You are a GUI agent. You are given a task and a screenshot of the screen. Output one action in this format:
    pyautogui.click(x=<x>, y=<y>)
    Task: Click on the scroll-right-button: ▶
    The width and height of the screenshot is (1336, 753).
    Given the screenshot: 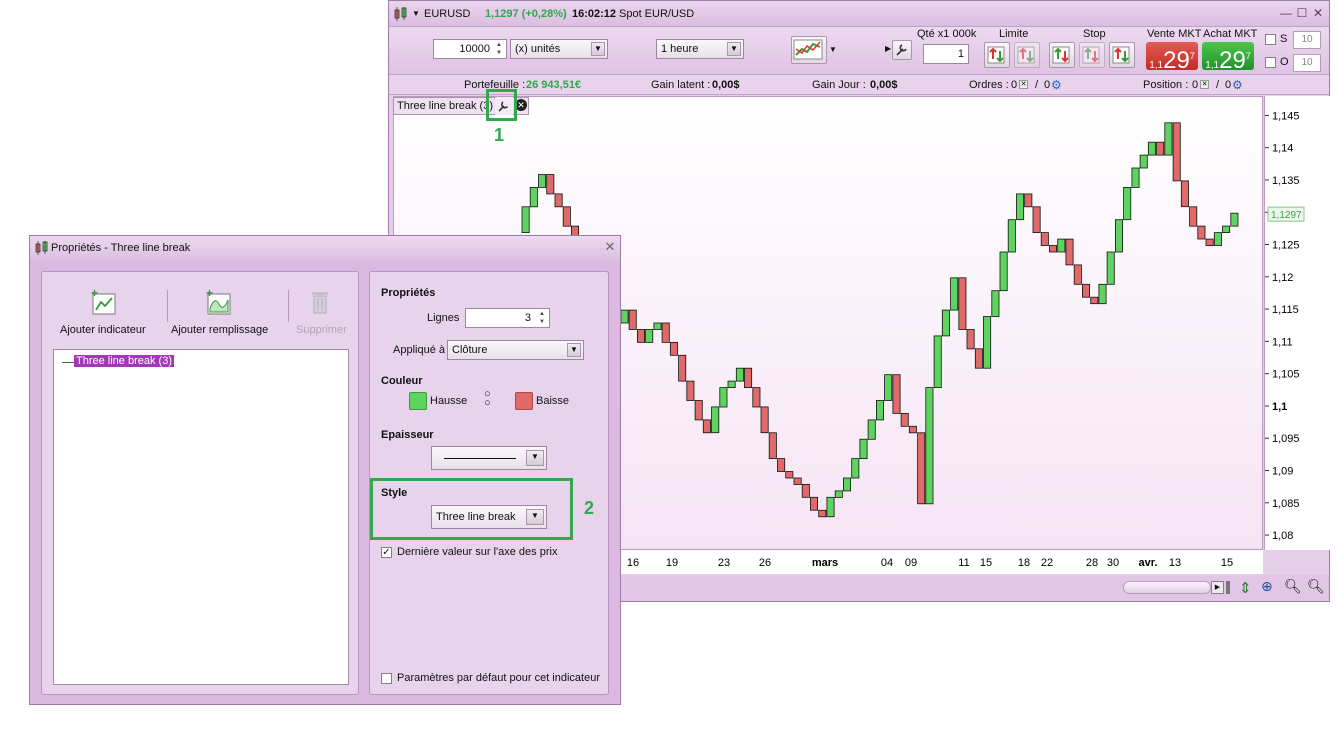 What is the action you would take?
    pyautogui.click(x=1217, y=587)
    